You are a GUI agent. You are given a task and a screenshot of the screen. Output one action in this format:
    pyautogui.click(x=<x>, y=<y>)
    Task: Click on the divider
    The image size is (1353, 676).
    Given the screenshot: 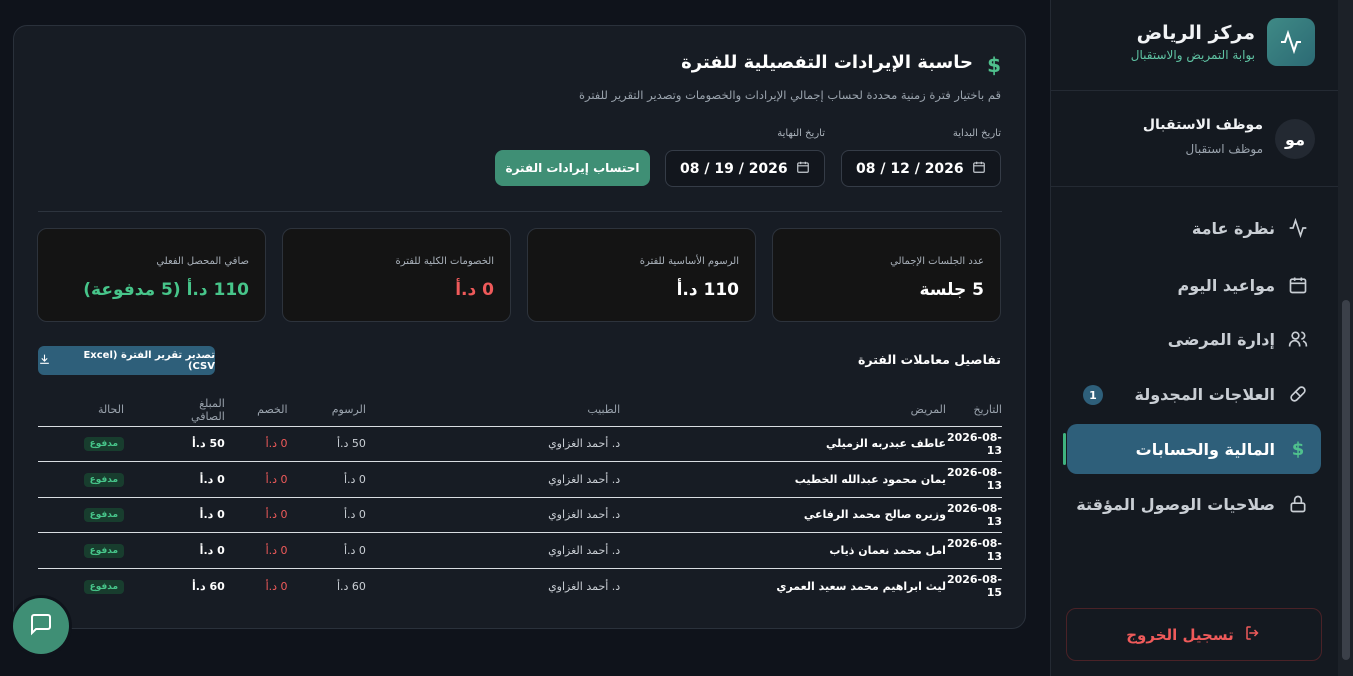 What is the action you would take?
    pyautogui.click(x=520, y=211)
    